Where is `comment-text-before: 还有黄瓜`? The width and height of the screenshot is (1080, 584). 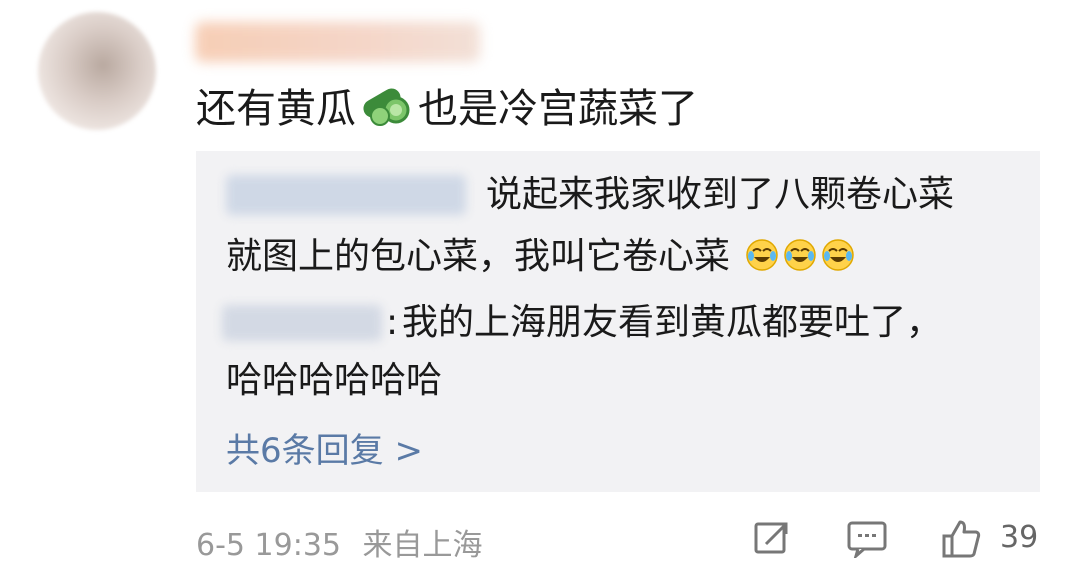
comment-text-before: 还有黄瓜 is located at coordinates (276, 109).